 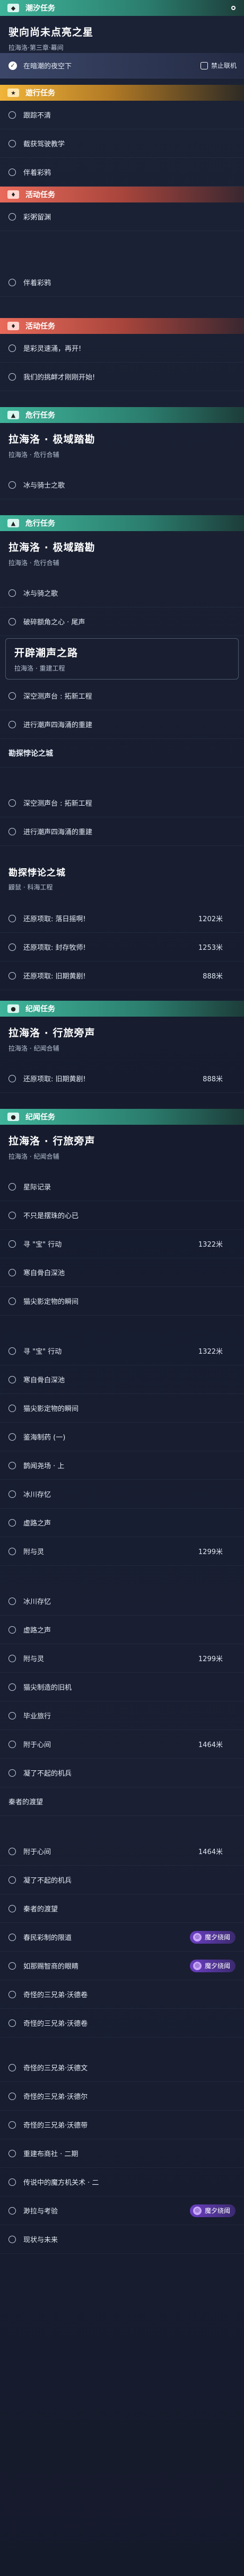 I want to click on list-item: 现状与未来, so click(x=122, y=2239).